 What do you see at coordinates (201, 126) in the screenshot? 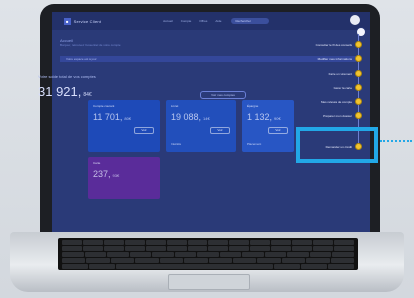
I see `account-card: Livret 19 088, 14€ Voir Intérêts` at bounding box center [201, 126].